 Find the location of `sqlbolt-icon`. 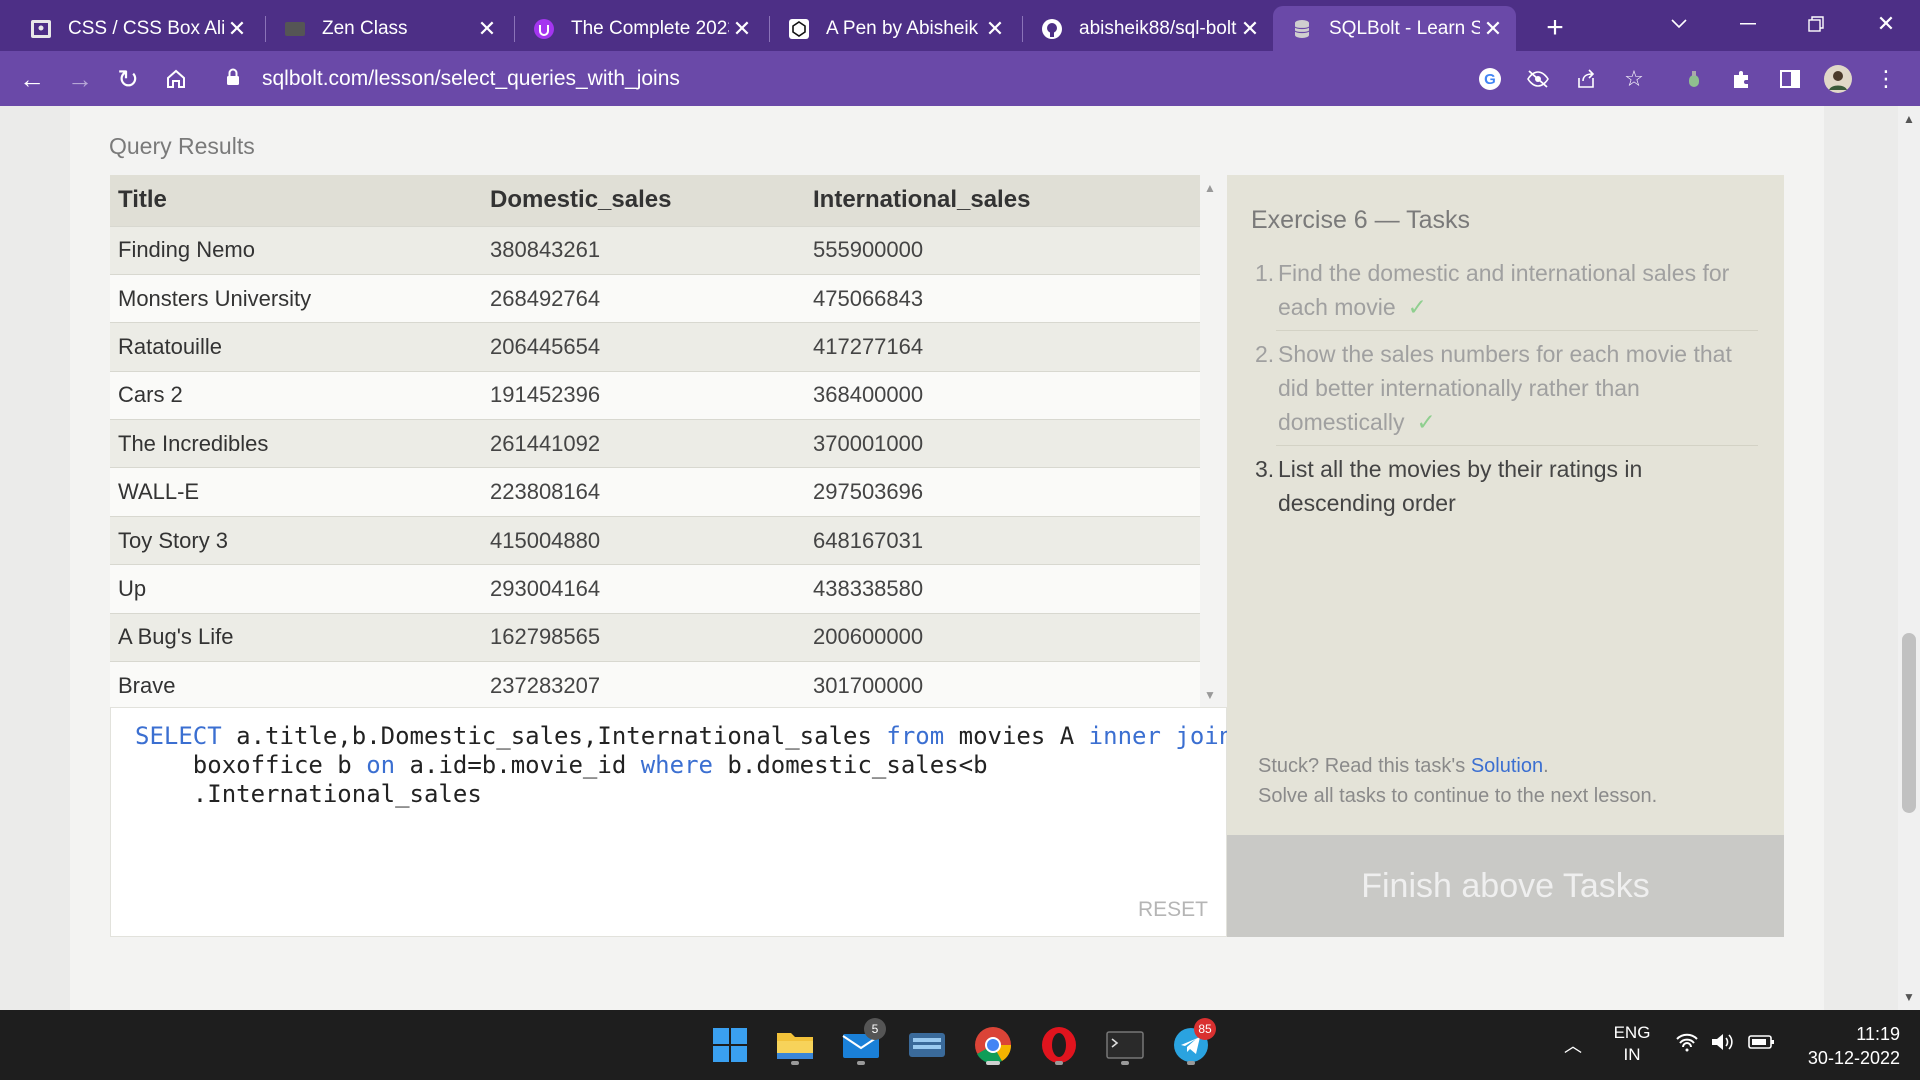

sqlbolt-icon is located at coordinates (1302, 29).